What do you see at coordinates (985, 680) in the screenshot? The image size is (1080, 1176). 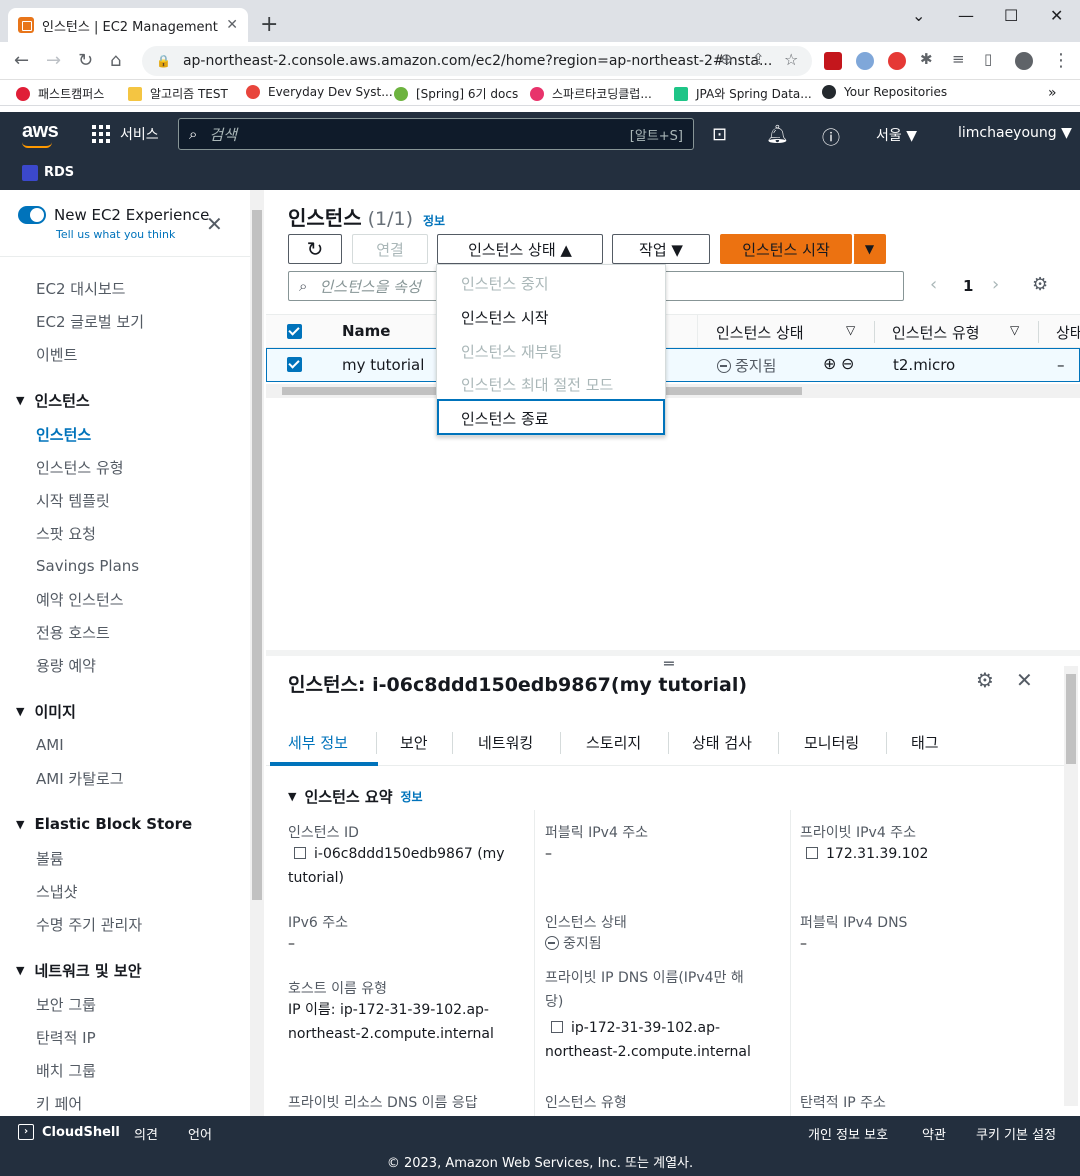 I see `settings-icon: ⚙` at bounding box center [985, 680].